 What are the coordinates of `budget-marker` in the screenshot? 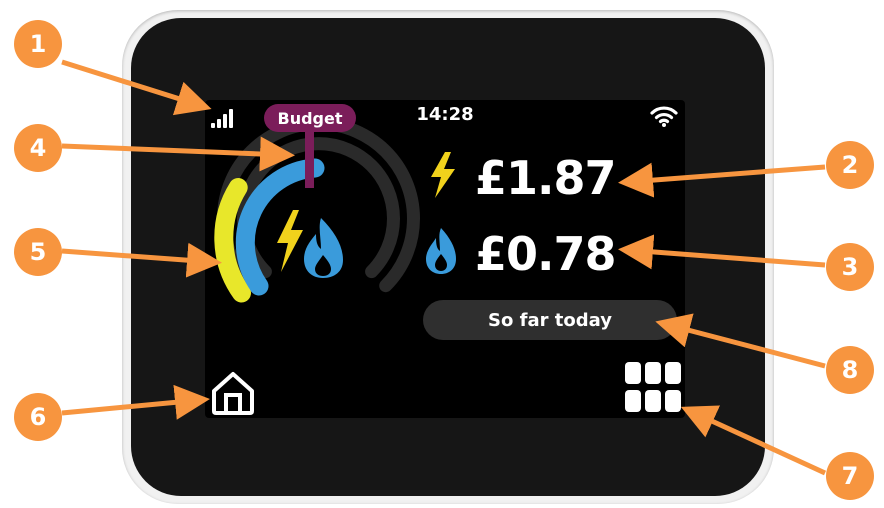 It's located at (309, 160).